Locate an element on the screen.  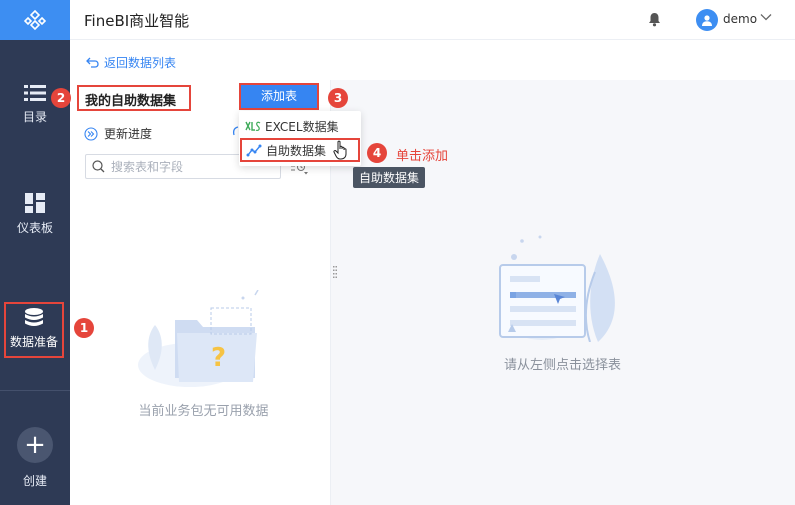
create-label: 创建 is located at coordinates (34, 481).